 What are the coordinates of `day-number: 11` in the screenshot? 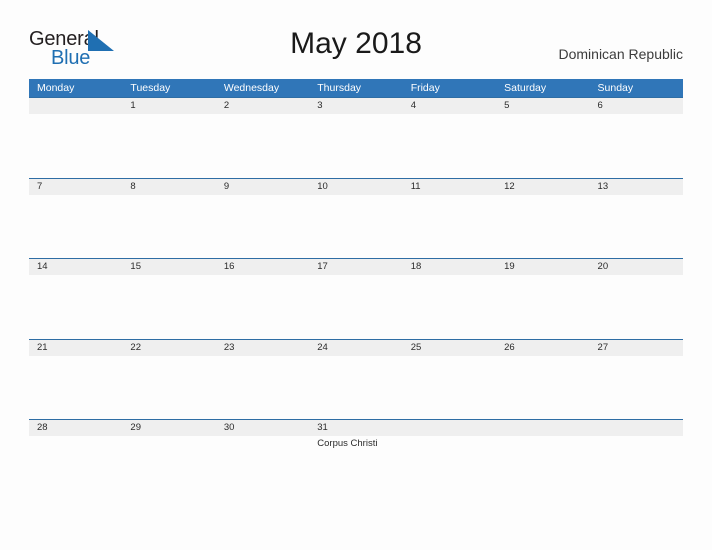 It's located at (449, 187).